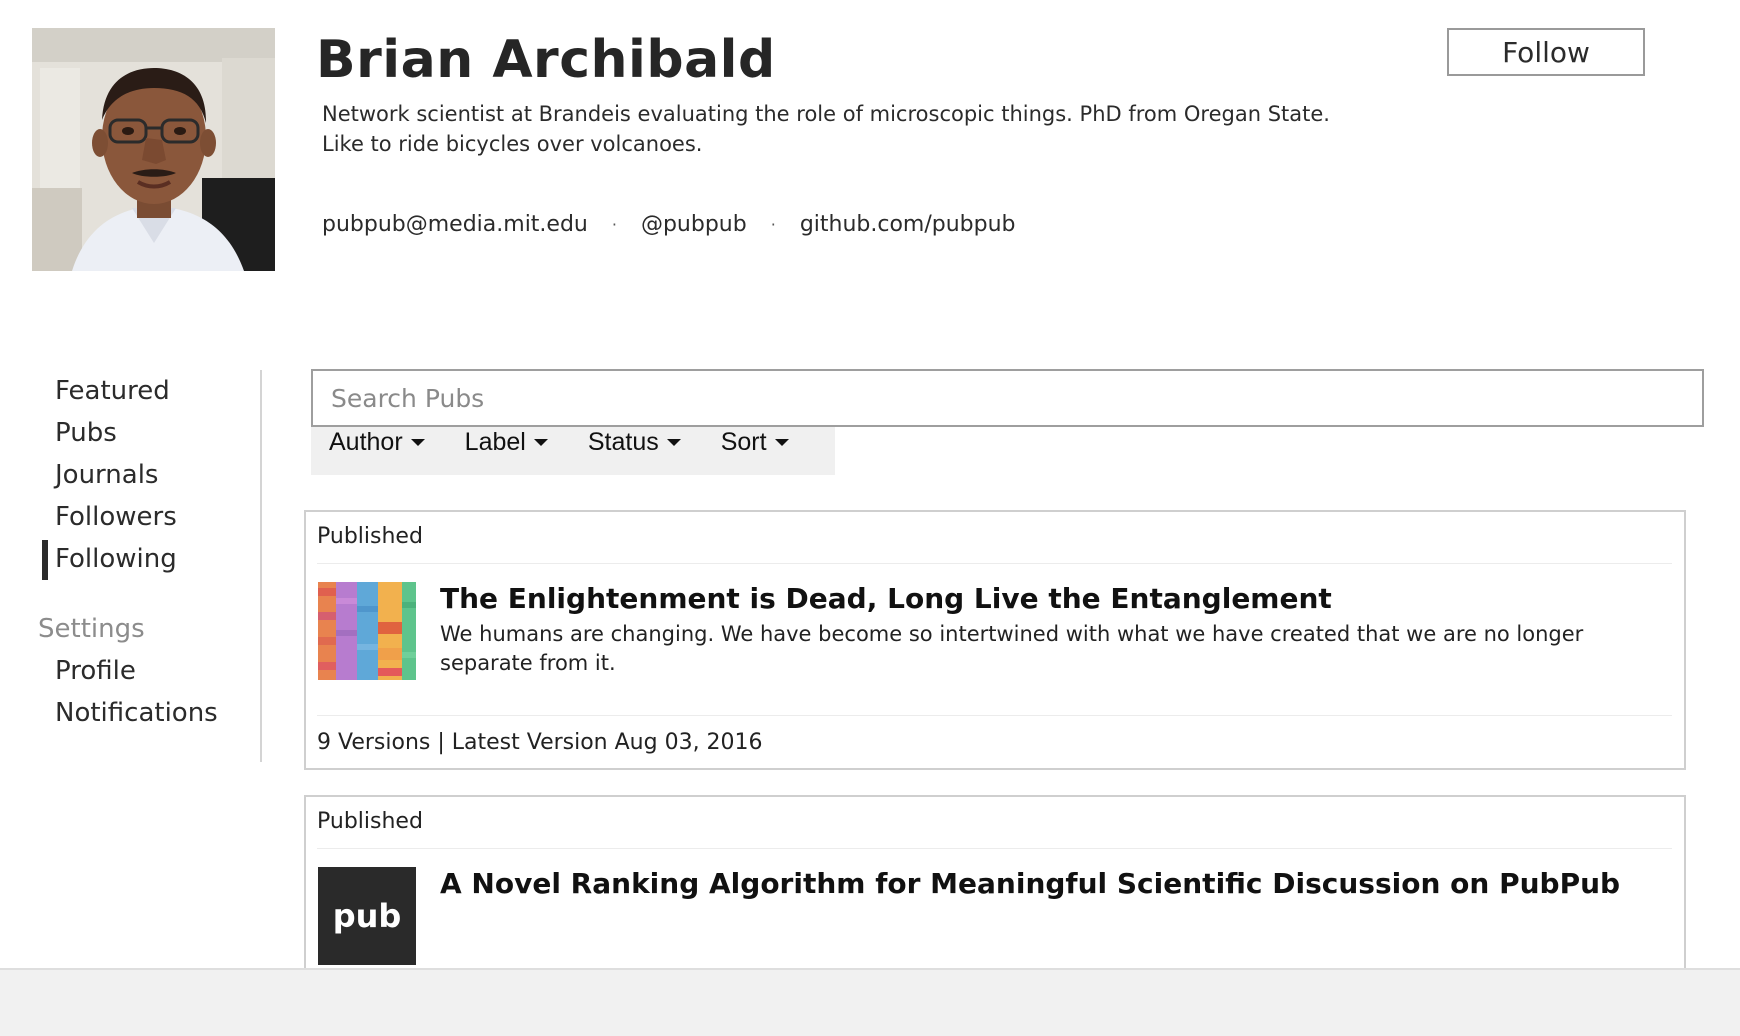 The image size is (1740, 1036). I want to click on status-filter-dropdown: Status, so click(634, 442).